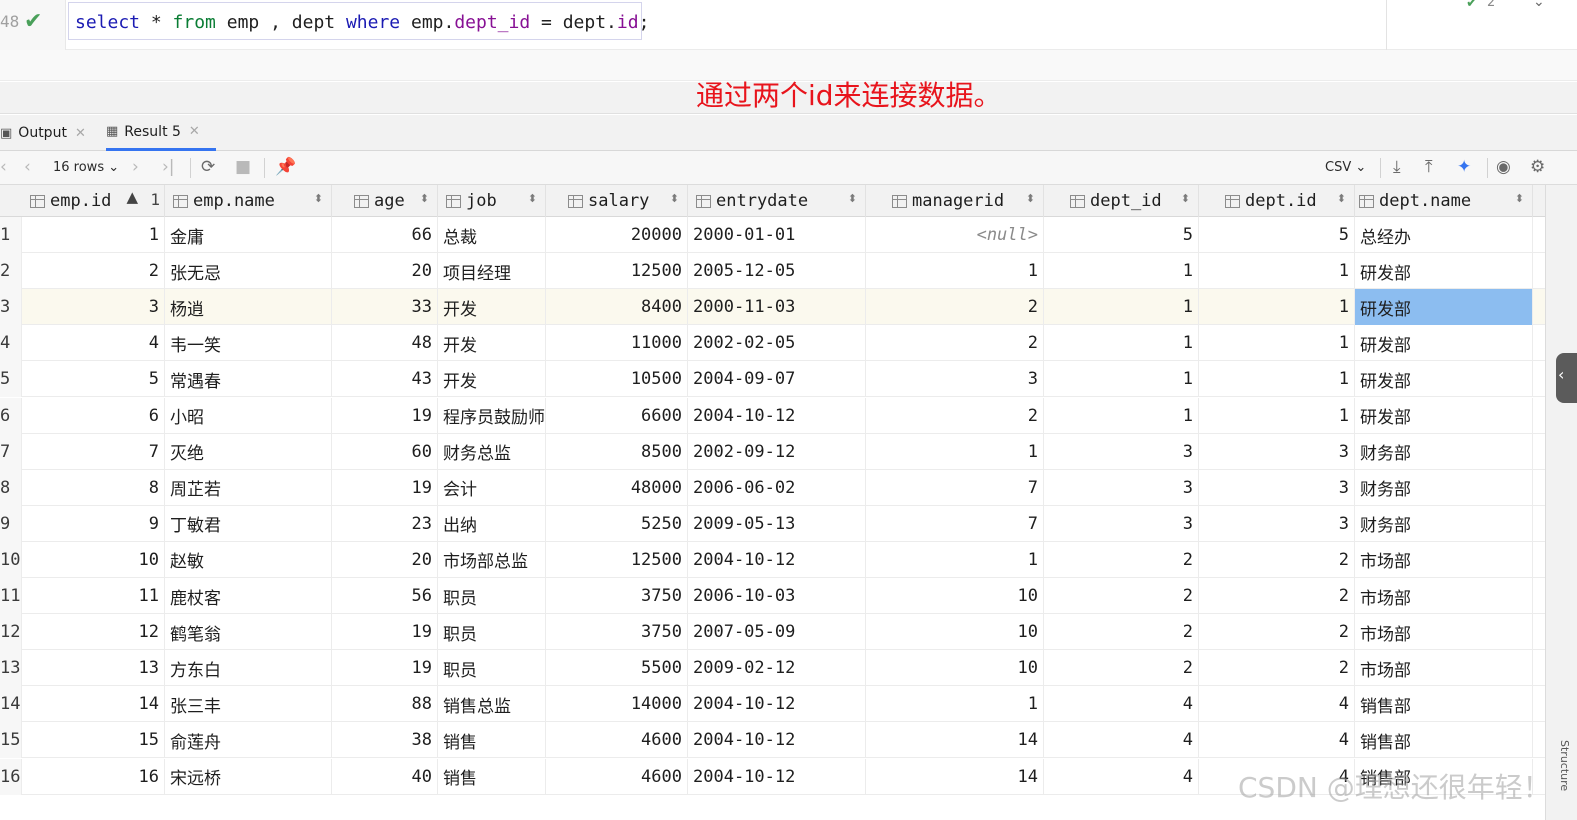 This screenshot has height=820, width=1577. I want to click on column-header-dept-id-2: dept.id ⬍, so click(1277, 201).